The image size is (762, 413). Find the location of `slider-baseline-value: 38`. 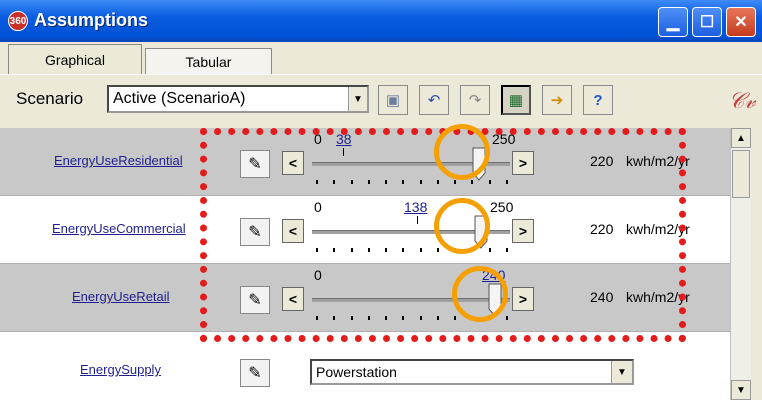

slider-baseline-value: 38 is located at coordinates (344, 139).